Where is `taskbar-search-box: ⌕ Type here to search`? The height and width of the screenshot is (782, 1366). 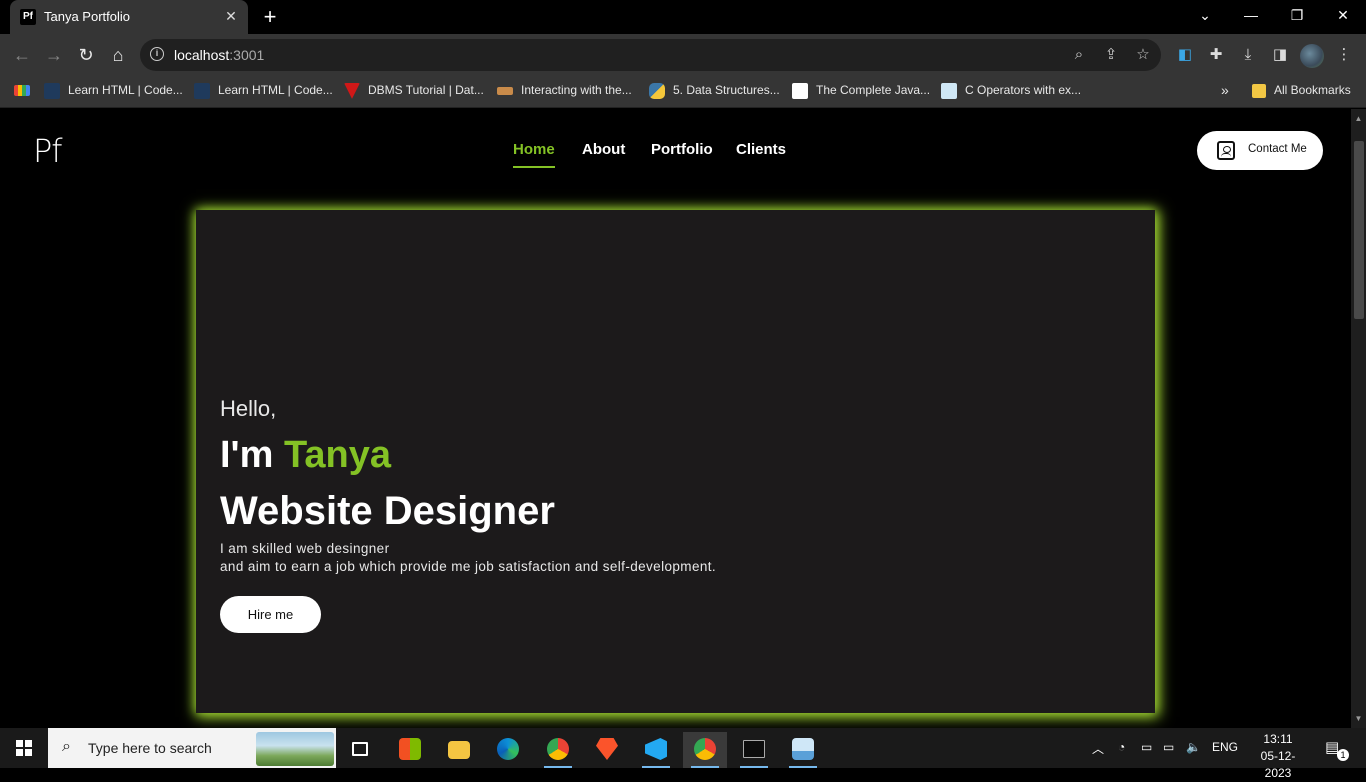
taskbar-search-box: ⌕ Type here to search is located at coordinates (192, 748).